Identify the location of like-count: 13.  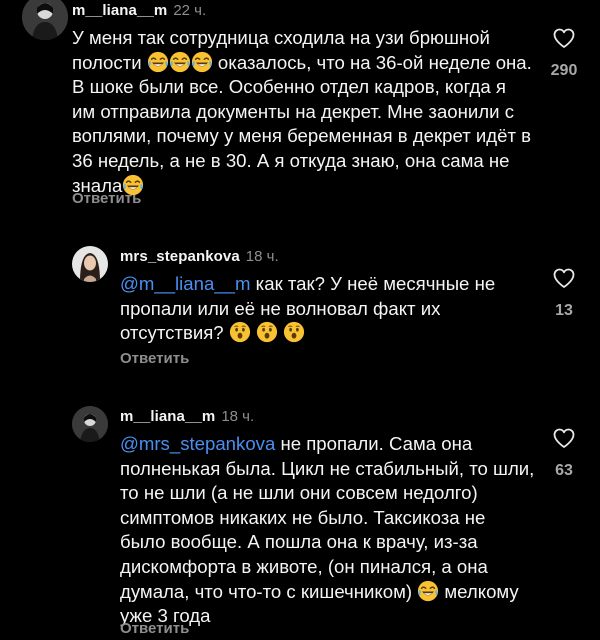
(564, 310).